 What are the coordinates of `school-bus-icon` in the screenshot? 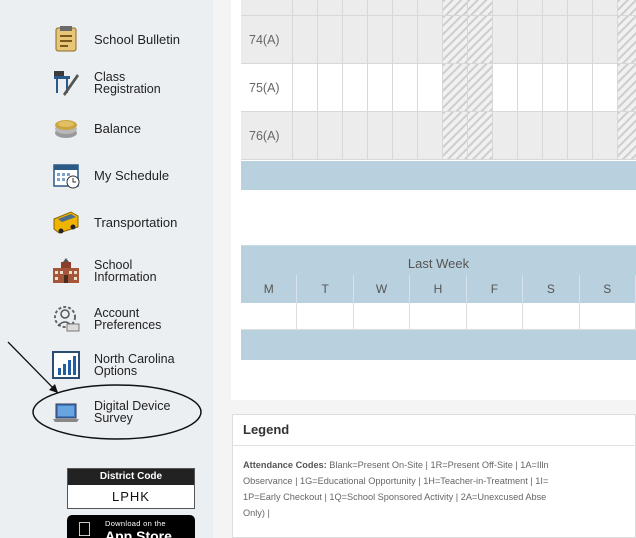 It's located at (66, 222).